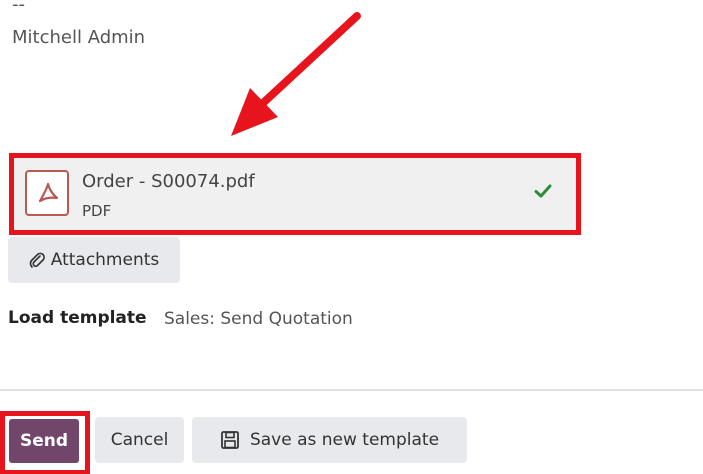 The width and height of the screenshot is (703, 474). I want to click on save-as-template-button: Save as new template, so click(329, 440).